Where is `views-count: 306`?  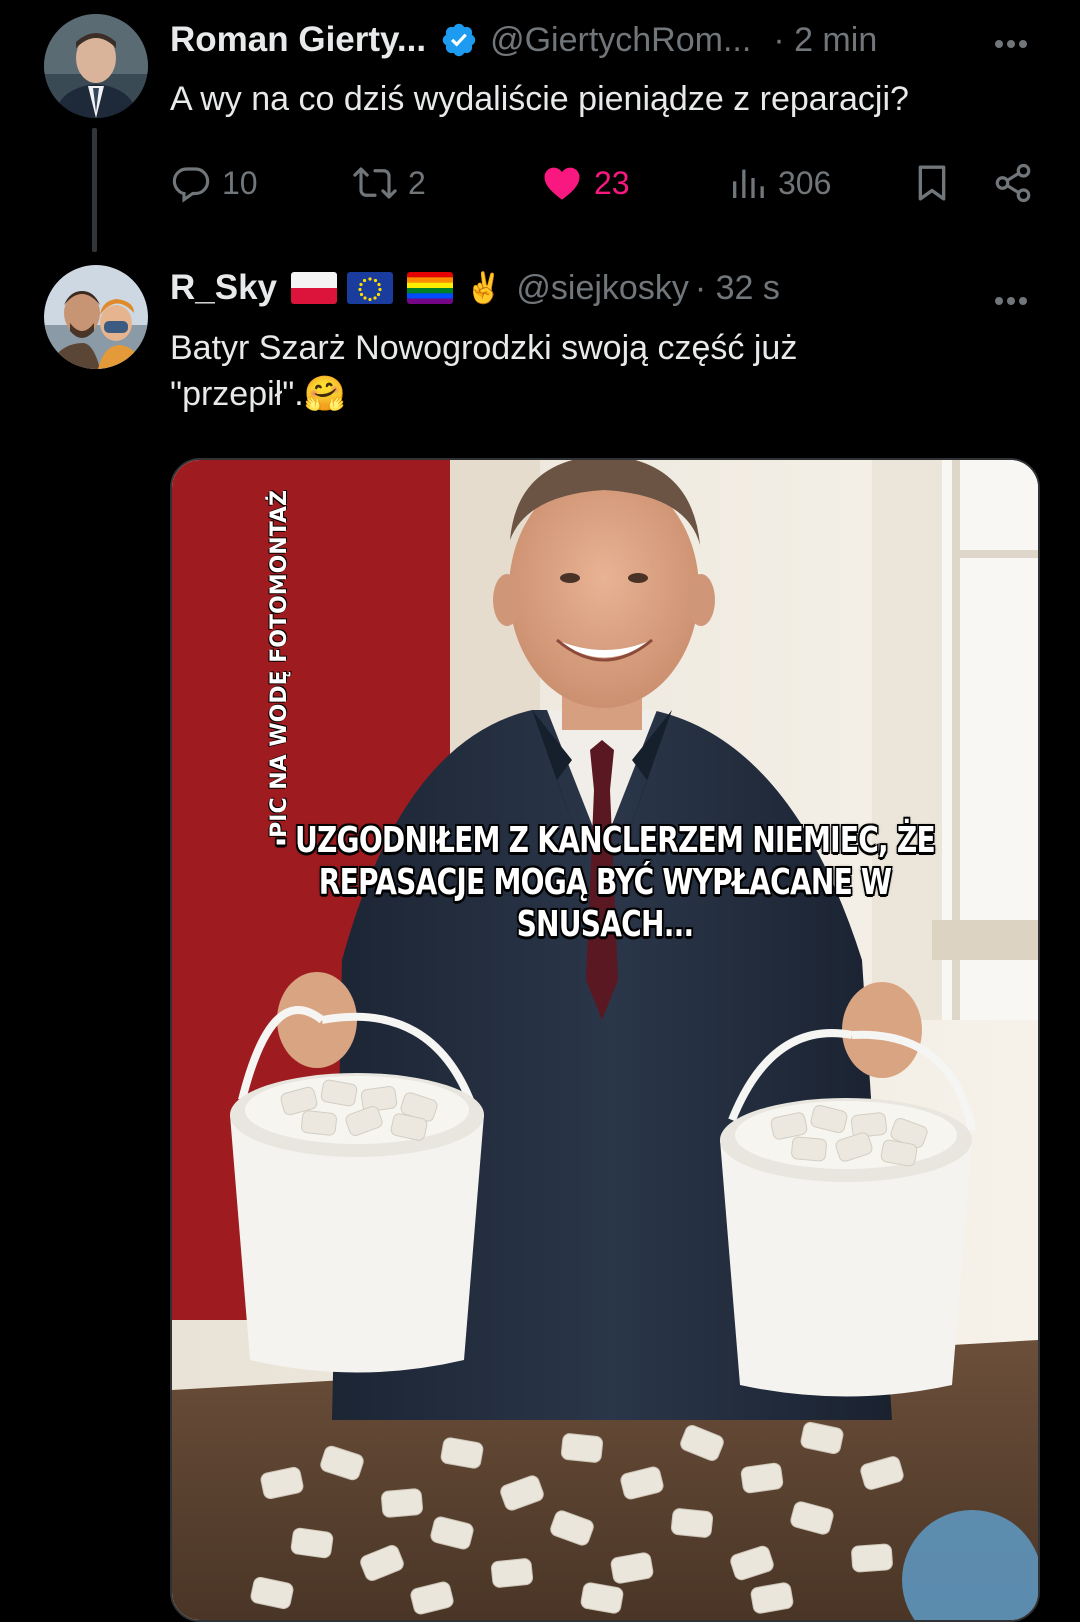
views-count: 306 is located at coordinates (805, 182).